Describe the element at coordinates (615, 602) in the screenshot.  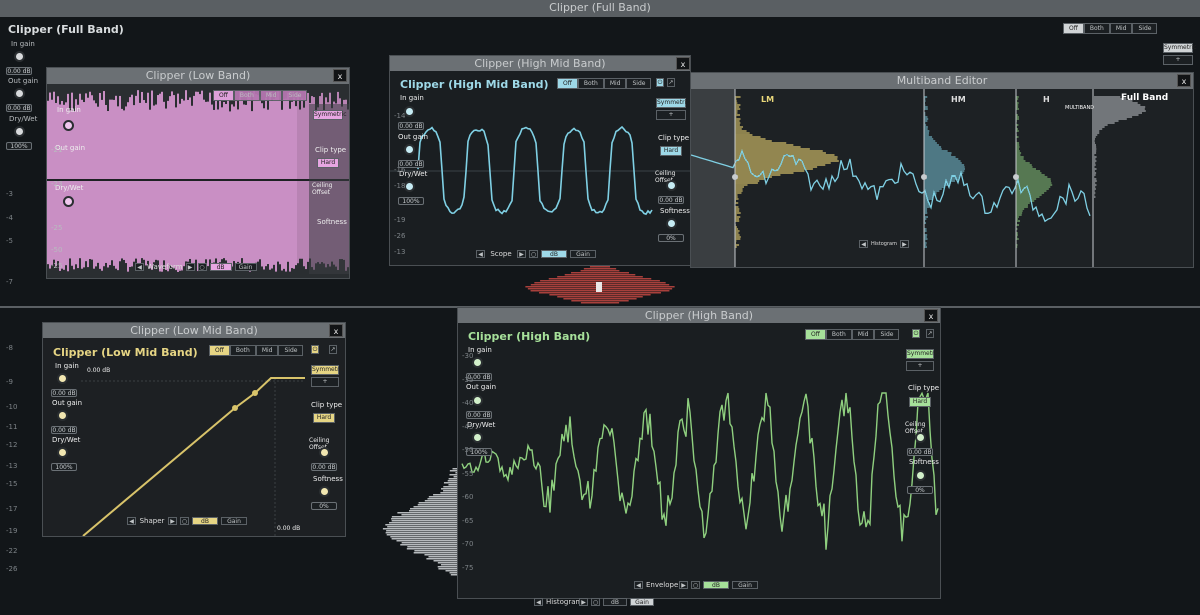
I see `fb-unit-db-button: dB` at that location.